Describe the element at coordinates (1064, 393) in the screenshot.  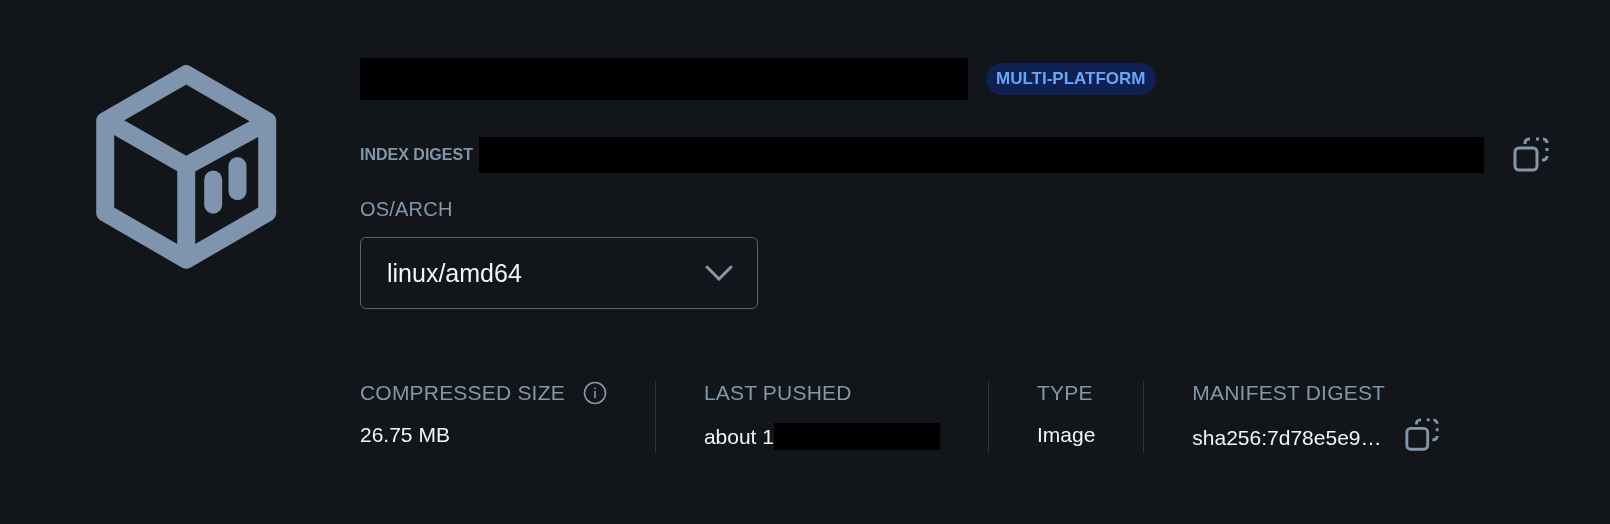
I see `stat-label: TYPE` at that location.